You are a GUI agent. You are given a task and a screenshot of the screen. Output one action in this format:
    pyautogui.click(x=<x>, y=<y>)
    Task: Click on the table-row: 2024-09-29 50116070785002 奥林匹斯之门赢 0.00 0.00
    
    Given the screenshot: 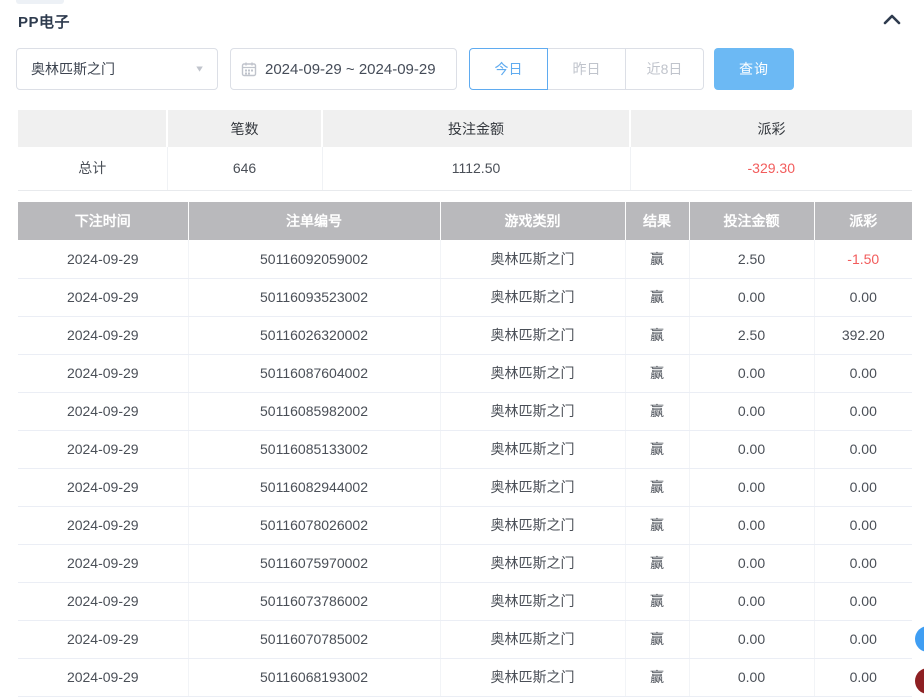 What is the action you would take?
    pyautogui.click(x=465, y=639)
    